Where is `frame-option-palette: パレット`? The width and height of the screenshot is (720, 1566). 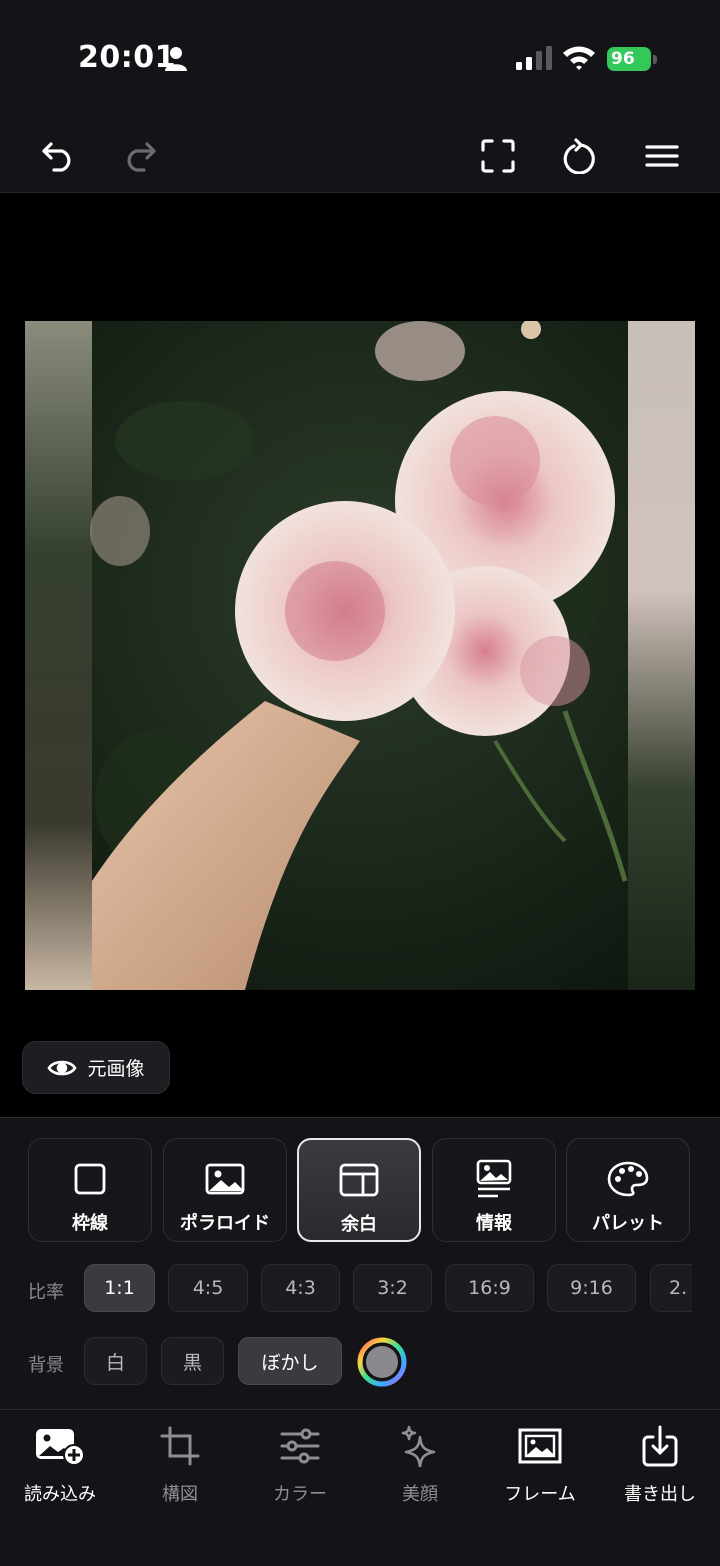 frame-option-palette: パレット is located at coordinates (628, 1190).